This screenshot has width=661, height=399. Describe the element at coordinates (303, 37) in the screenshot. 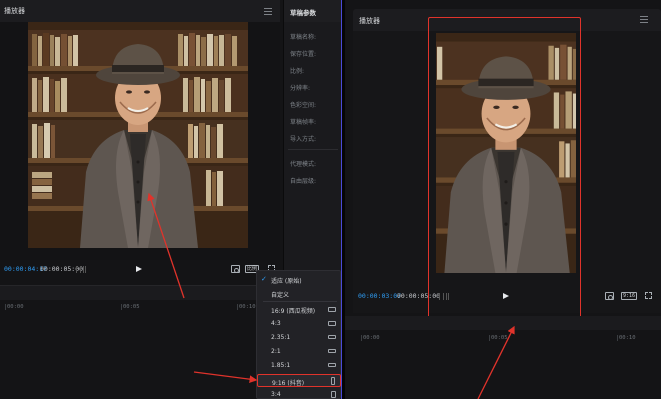

I see `param-label: 草稿名称:` at that location.